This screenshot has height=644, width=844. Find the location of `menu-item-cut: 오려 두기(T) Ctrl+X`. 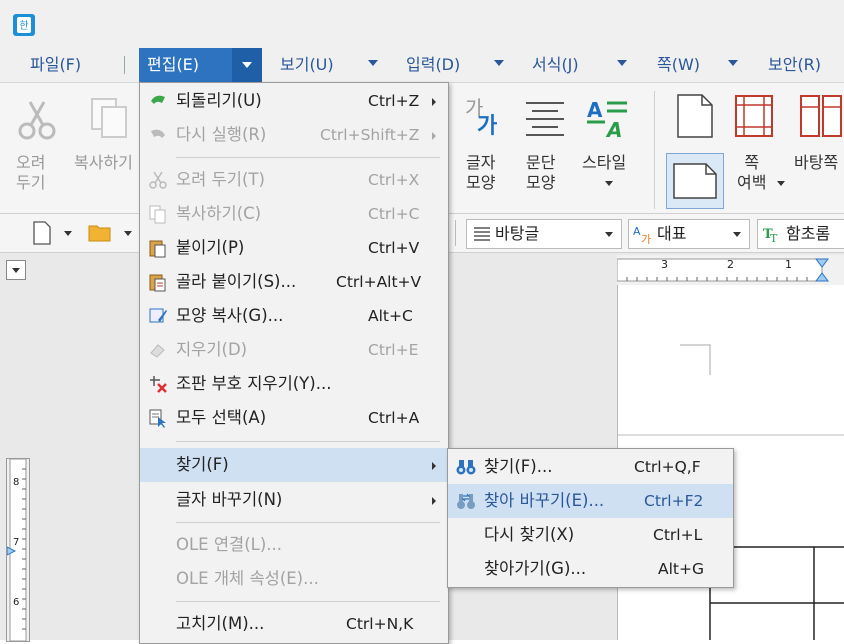

menu-item-cut: 오려 두기(T) Ctrl+X is located at coordinates (294, 180).